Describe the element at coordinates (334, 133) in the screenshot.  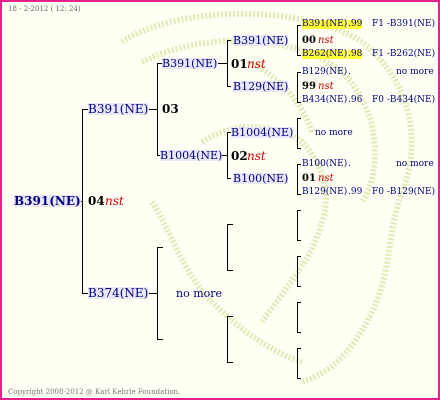
I see `gen3-b1-no-more: no more` at that location.